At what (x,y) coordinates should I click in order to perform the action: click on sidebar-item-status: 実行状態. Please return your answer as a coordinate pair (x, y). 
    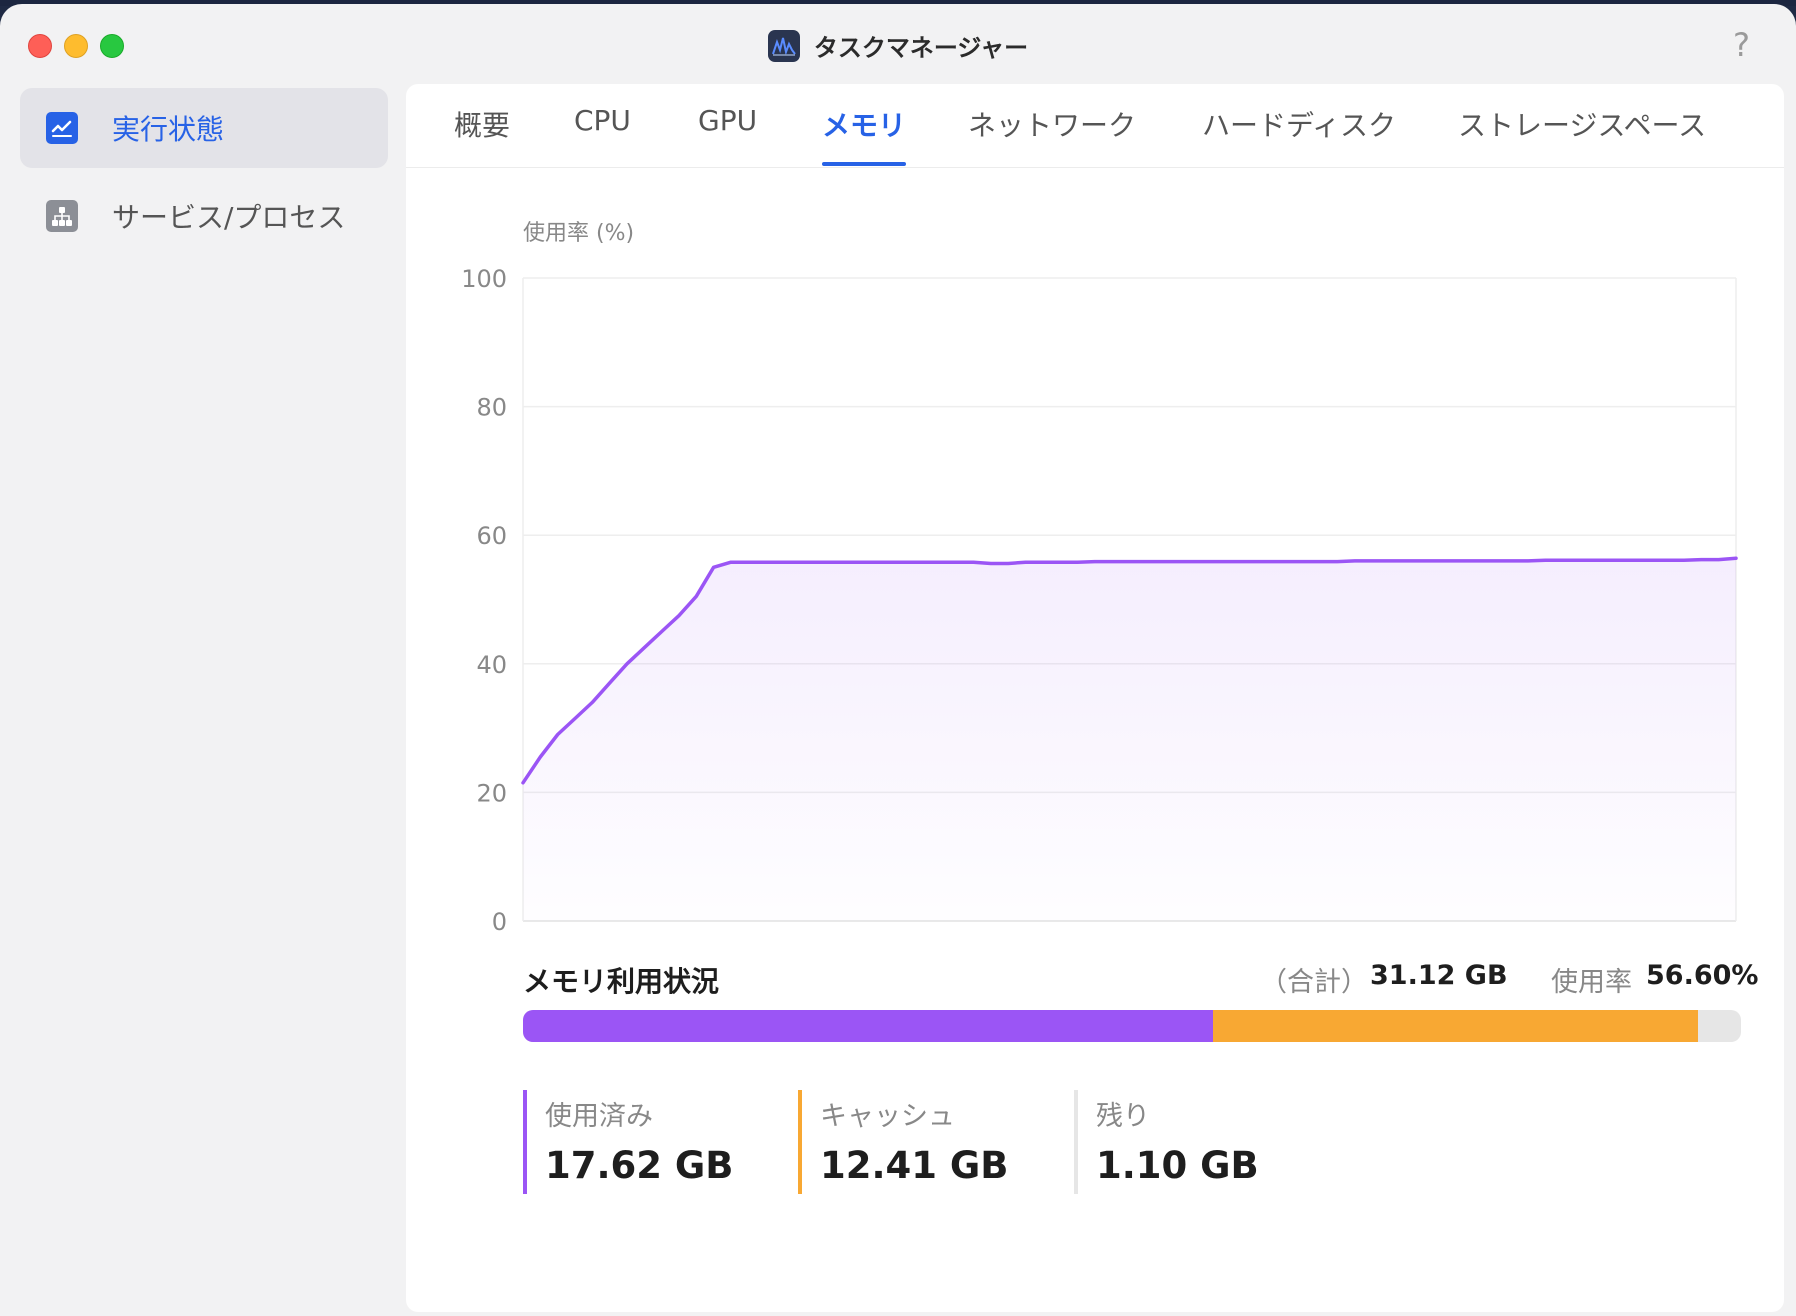
    Looking at the image, I should click on (204, 128).